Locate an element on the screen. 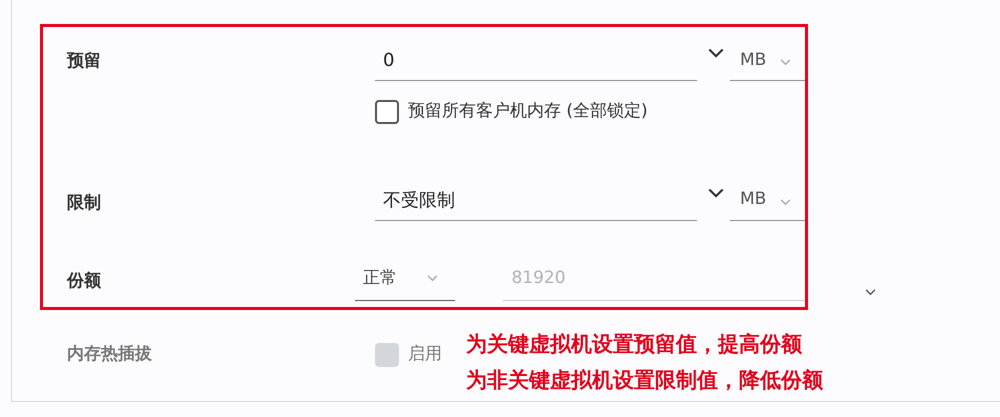  field-label: 限制 is located at coordinates (84, 203).